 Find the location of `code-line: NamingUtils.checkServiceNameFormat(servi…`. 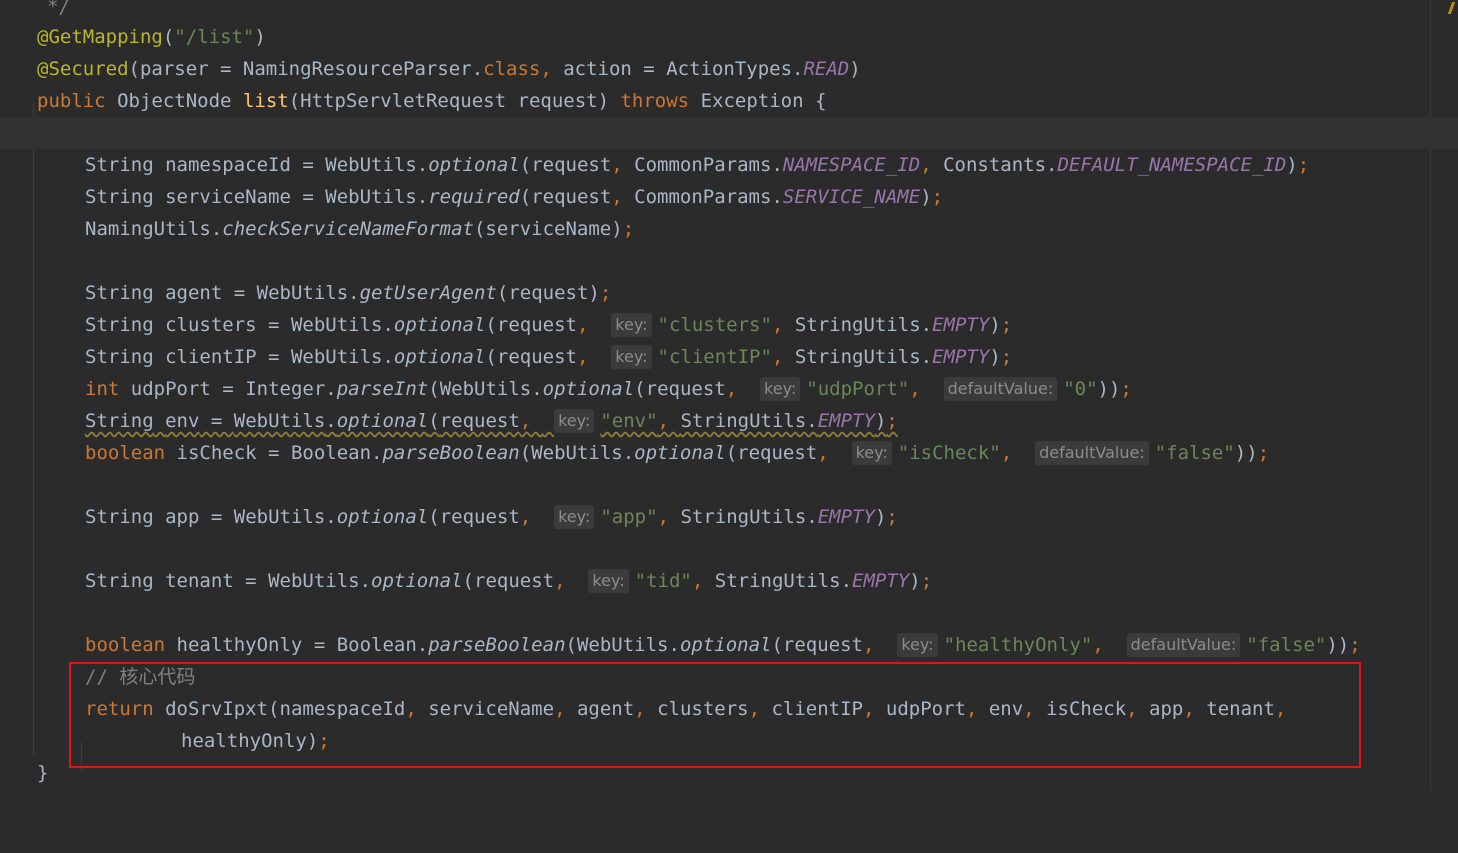

code-line: NamingUtils.checkServiceNameFormat(servi… is located at coordinates (729, 229).